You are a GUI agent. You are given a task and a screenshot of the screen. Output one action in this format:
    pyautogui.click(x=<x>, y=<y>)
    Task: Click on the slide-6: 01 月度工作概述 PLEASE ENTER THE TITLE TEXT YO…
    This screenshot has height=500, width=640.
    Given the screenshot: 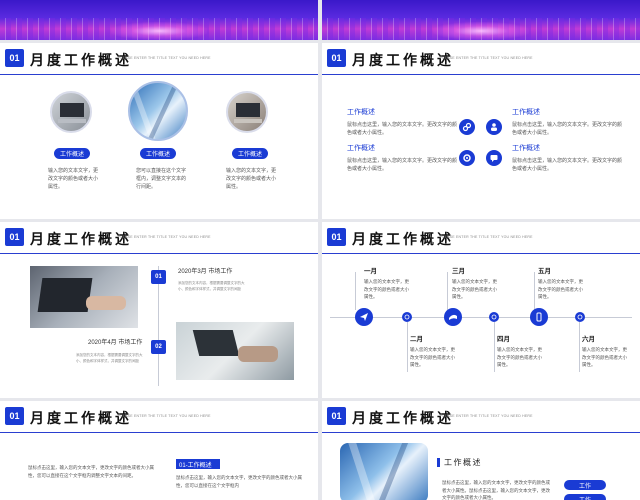 What is the action you would take?
    pyautogui.click(x=481, y=450)
    